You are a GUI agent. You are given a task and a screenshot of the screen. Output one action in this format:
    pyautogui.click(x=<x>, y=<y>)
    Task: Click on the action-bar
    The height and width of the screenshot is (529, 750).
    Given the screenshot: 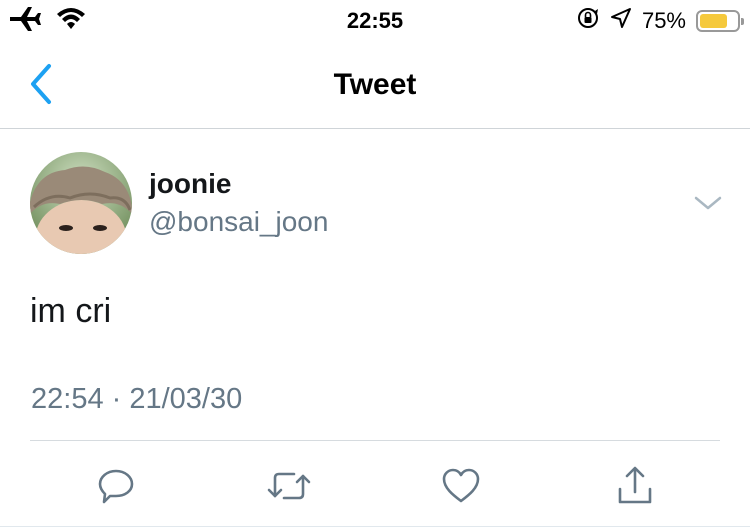 What is the action you would take?
    pyautogui.click(x=375, y=486)
    